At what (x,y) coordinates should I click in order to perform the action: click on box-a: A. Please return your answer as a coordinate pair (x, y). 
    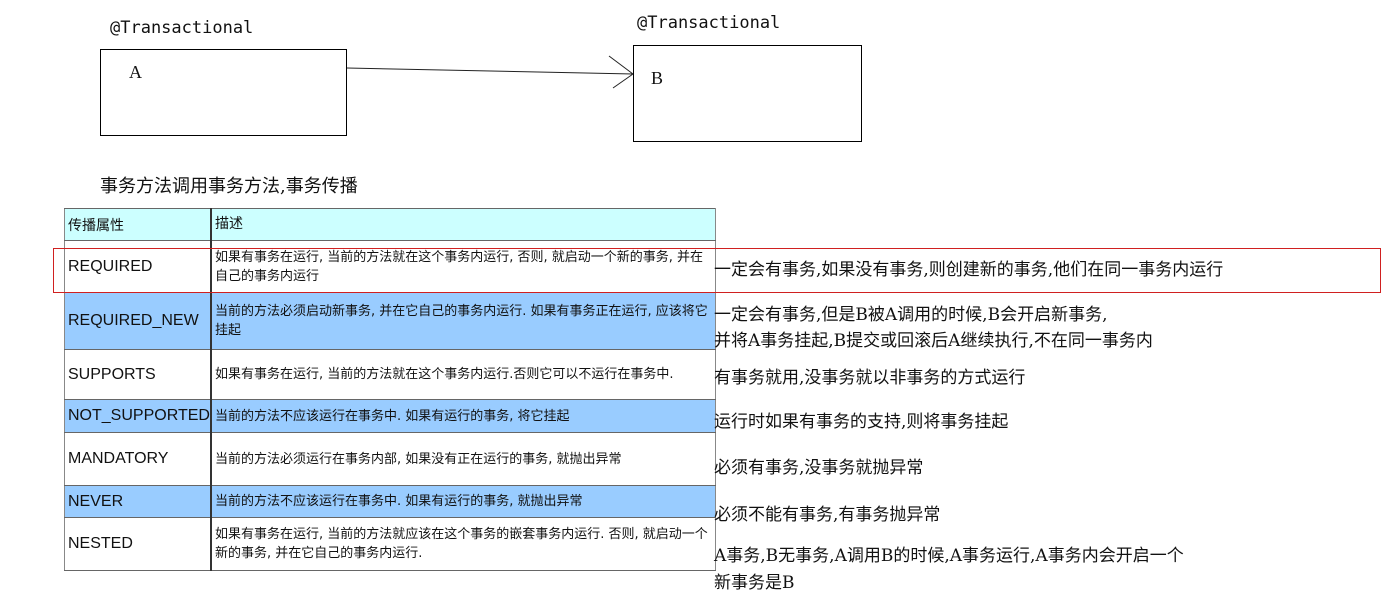
    Looking at the image, I should click on (223, 92).